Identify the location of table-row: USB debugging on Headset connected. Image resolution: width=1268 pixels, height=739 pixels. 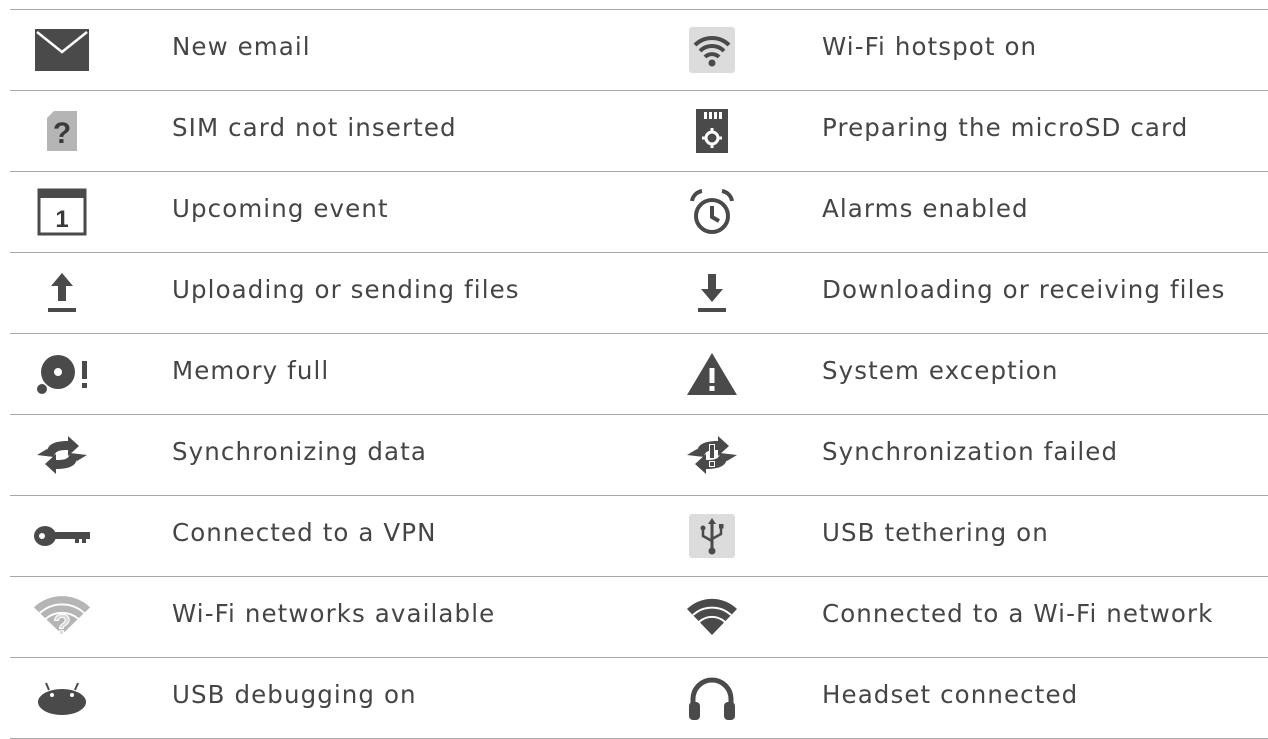
(639, 698).